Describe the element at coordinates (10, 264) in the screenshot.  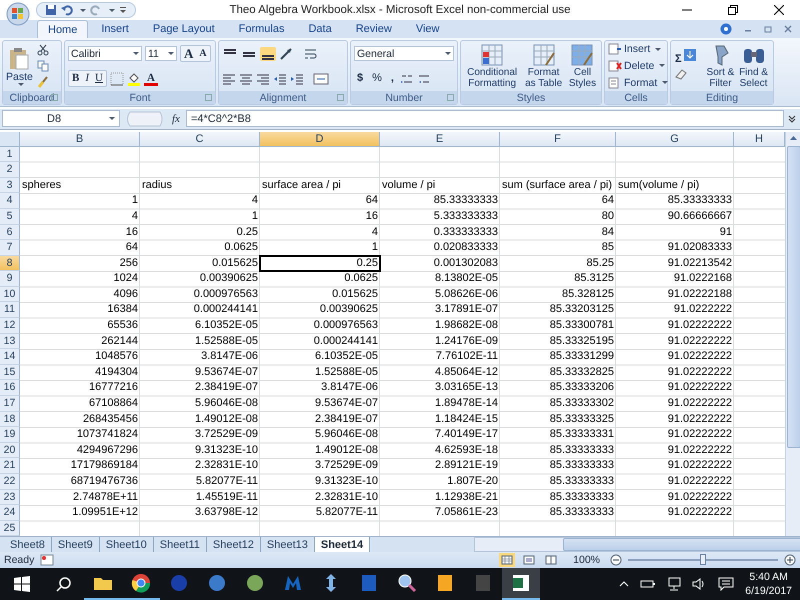
I see `row-header: 8` at that location.